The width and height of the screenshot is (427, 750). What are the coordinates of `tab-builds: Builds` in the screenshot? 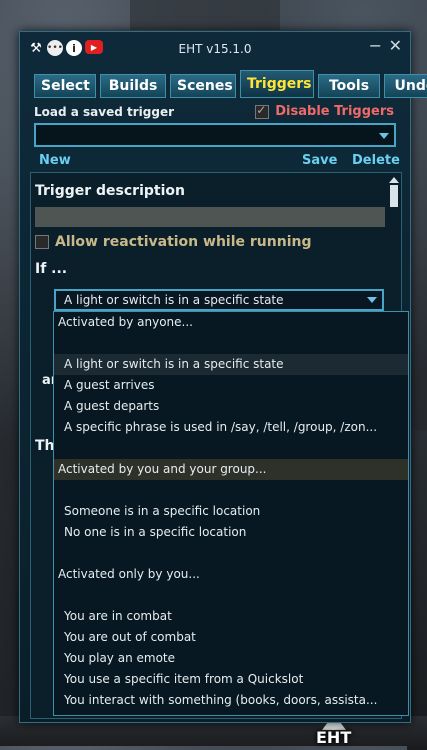 It's located at (133, 86).